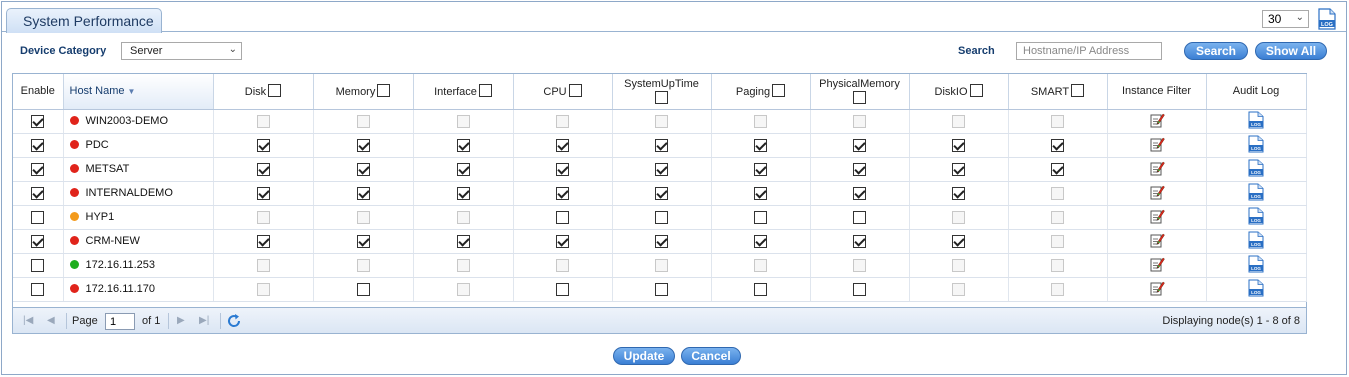 The width and height of the screenshot is (1349, 377). I want to click on host-name: CRM-NEW, so click(113, 241).